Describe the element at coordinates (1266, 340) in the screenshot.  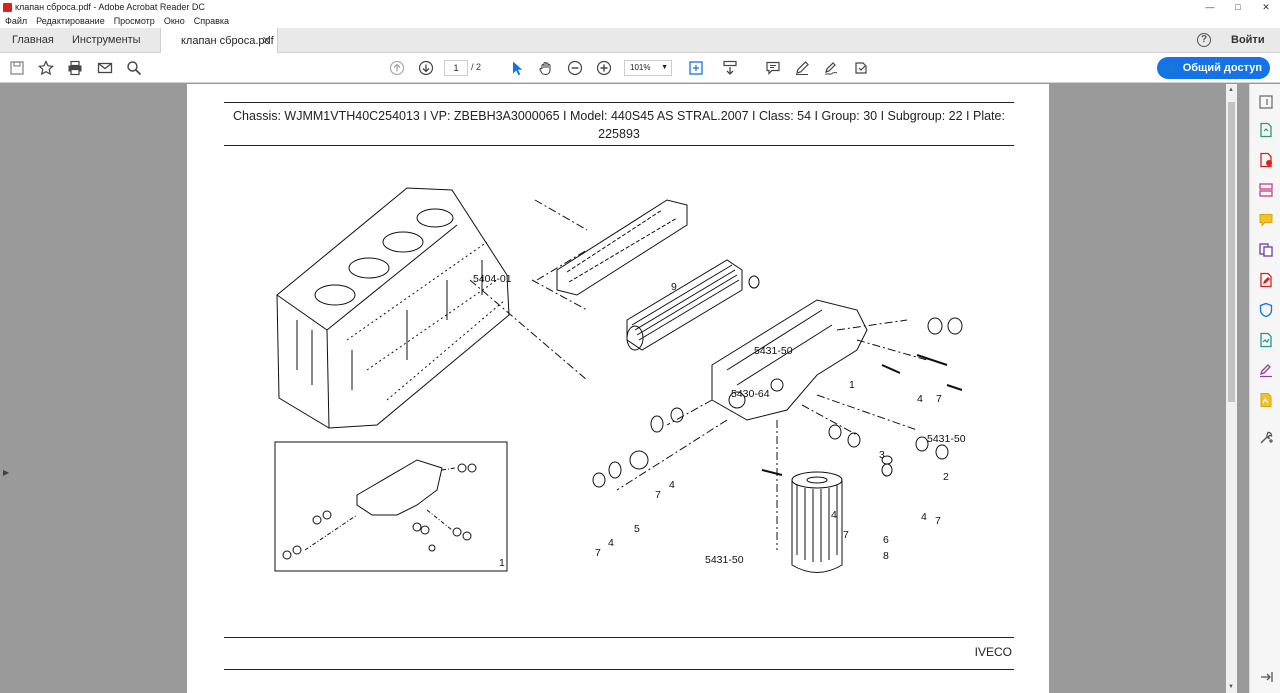
I see `optimize-pdf-icon` at that location.